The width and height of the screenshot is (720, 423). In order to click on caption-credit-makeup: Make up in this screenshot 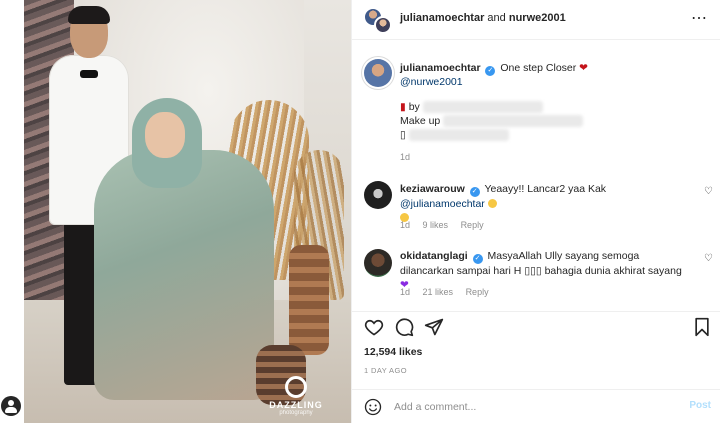, I will do `click(492, 121)`.